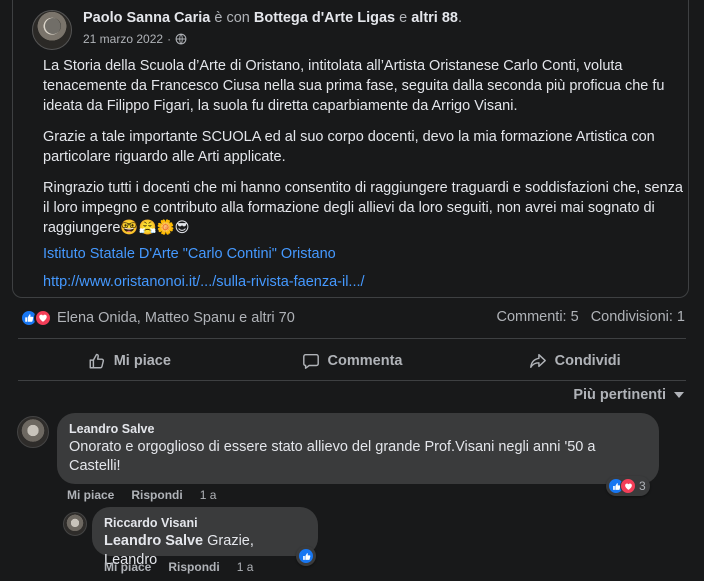  I want to click on share-button: Condividi, so click(574, 361).